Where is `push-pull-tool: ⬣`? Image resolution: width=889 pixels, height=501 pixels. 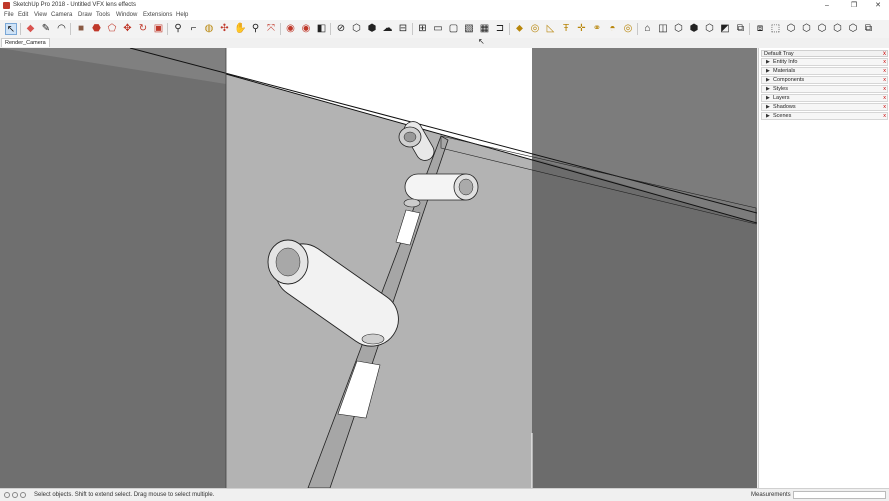 push-pull-tool: ⬣ is located at coordinates (97, 29).